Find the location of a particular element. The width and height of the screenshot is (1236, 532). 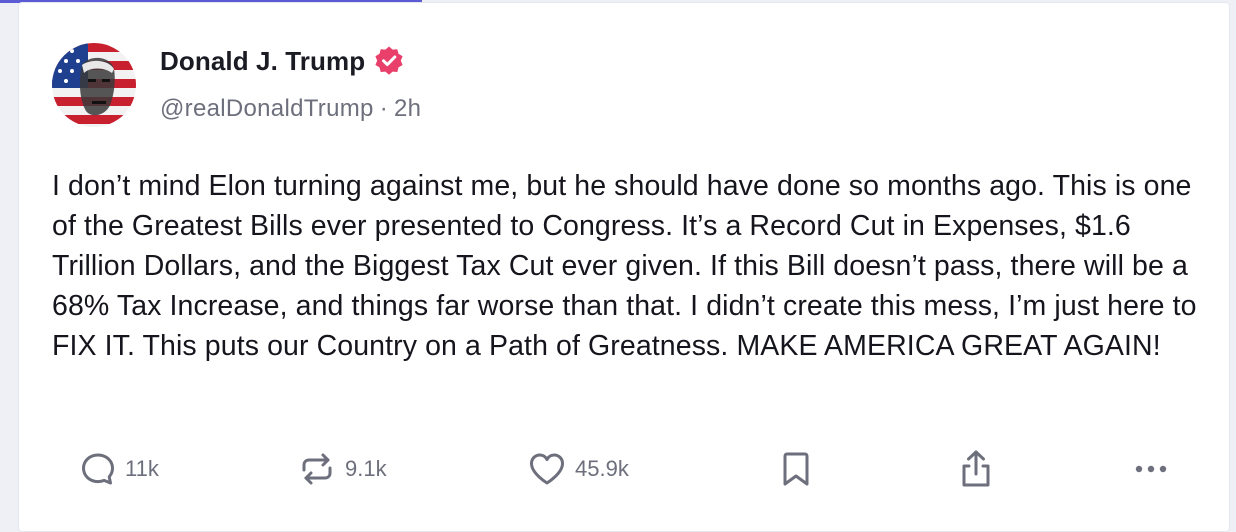

more-icon is located at coordinates (1151, 469).